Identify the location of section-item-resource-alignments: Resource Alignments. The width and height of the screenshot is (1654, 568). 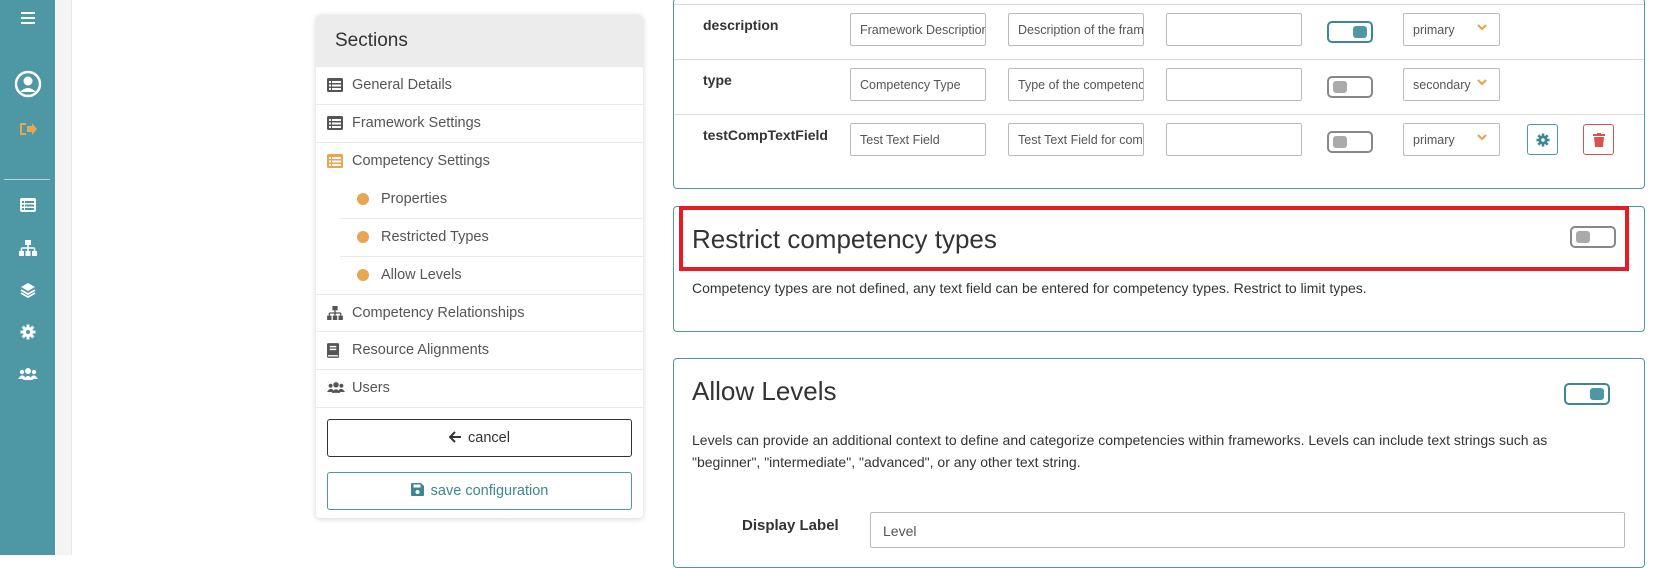
(479, 351).